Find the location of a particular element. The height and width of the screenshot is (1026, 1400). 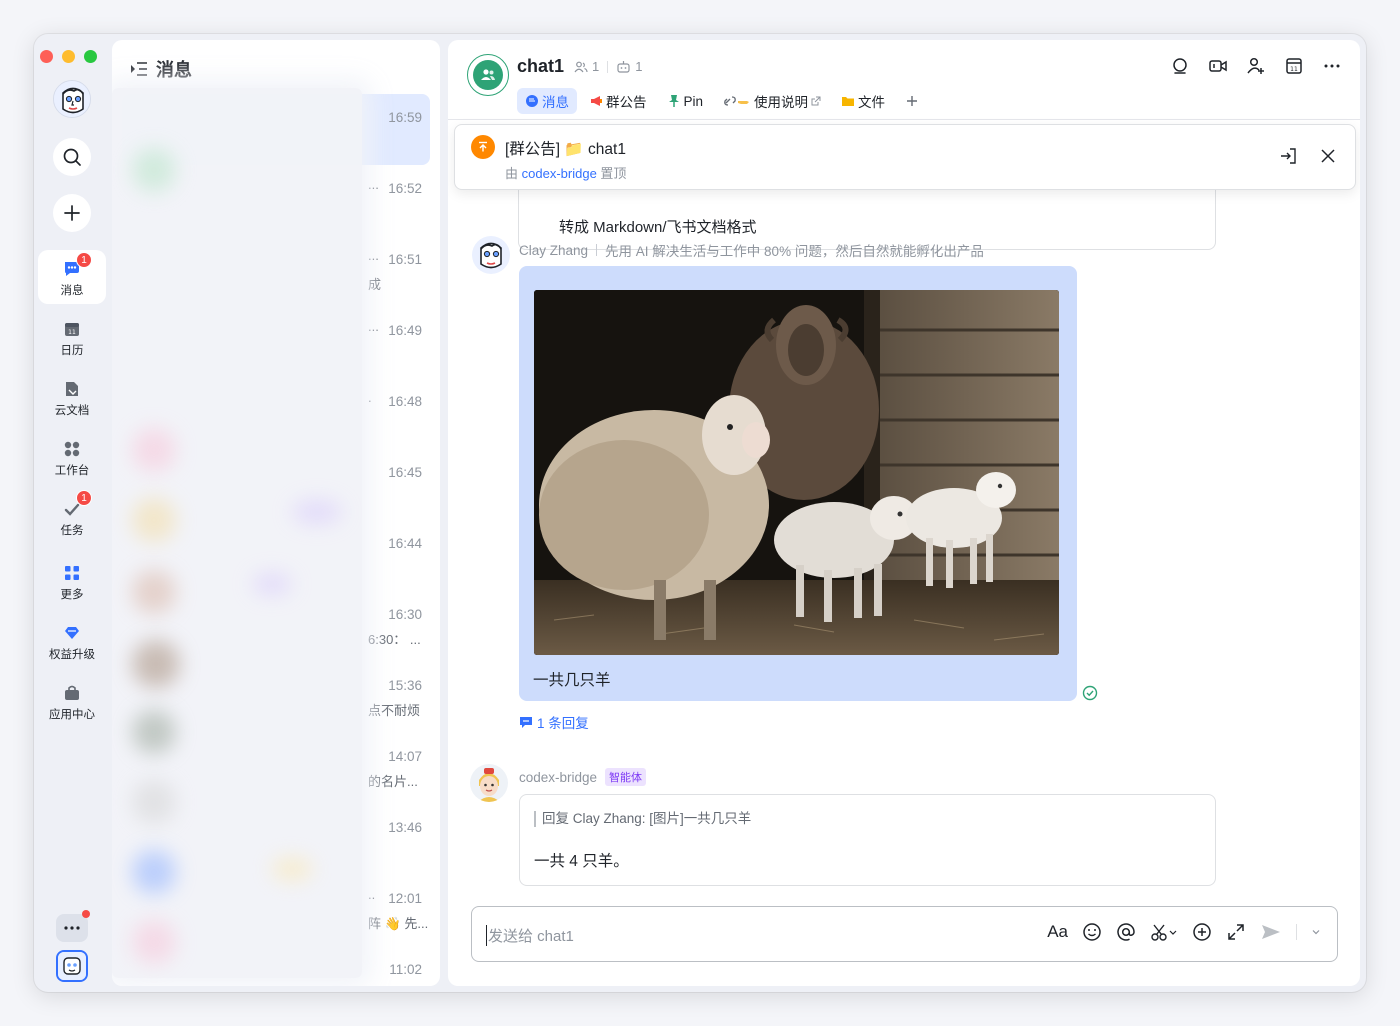

tab-label: 文件 is located at coordinates (872, 102).